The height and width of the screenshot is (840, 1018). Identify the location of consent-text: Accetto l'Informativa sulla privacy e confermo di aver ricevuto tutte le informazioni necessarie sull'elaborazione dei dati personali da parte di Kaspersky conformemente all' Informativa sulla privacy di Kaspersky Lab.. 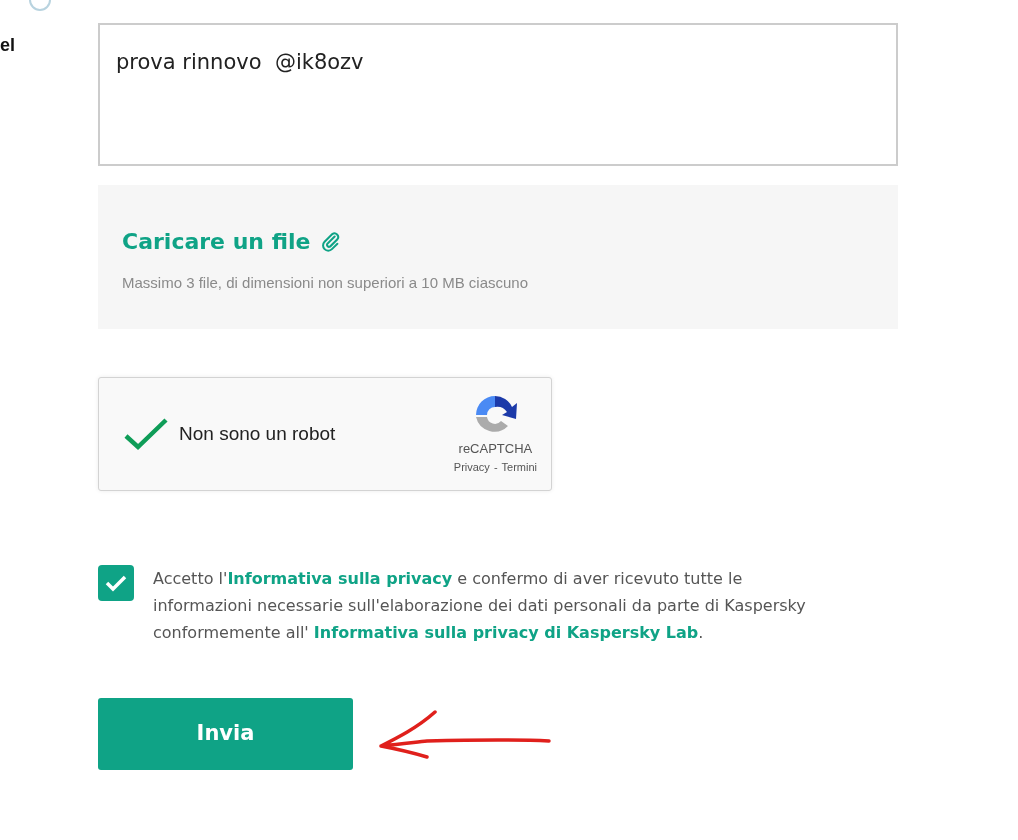
(480, 606).